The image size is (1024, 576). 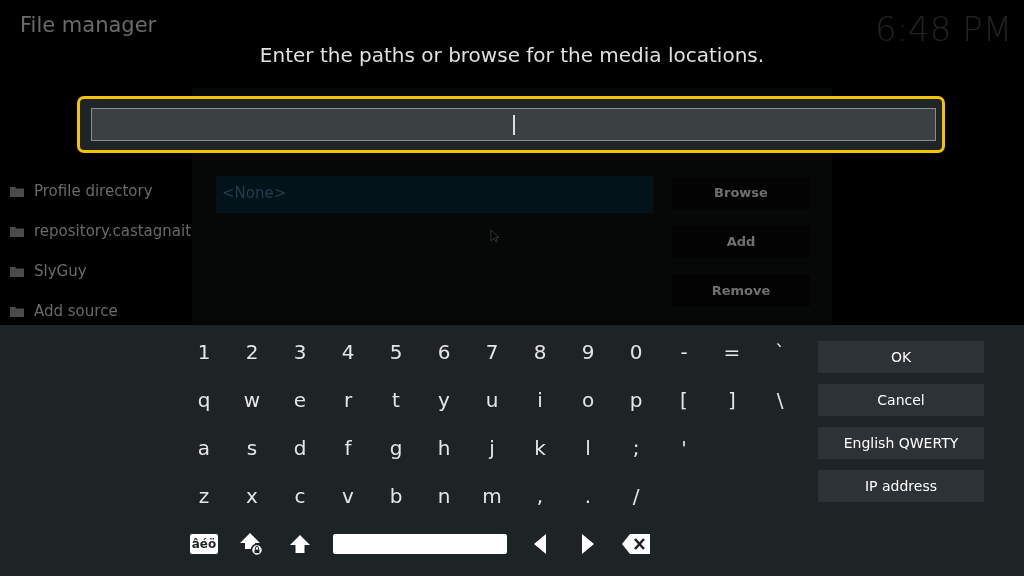 I want to click on key: z, so click(x=204, y=496).